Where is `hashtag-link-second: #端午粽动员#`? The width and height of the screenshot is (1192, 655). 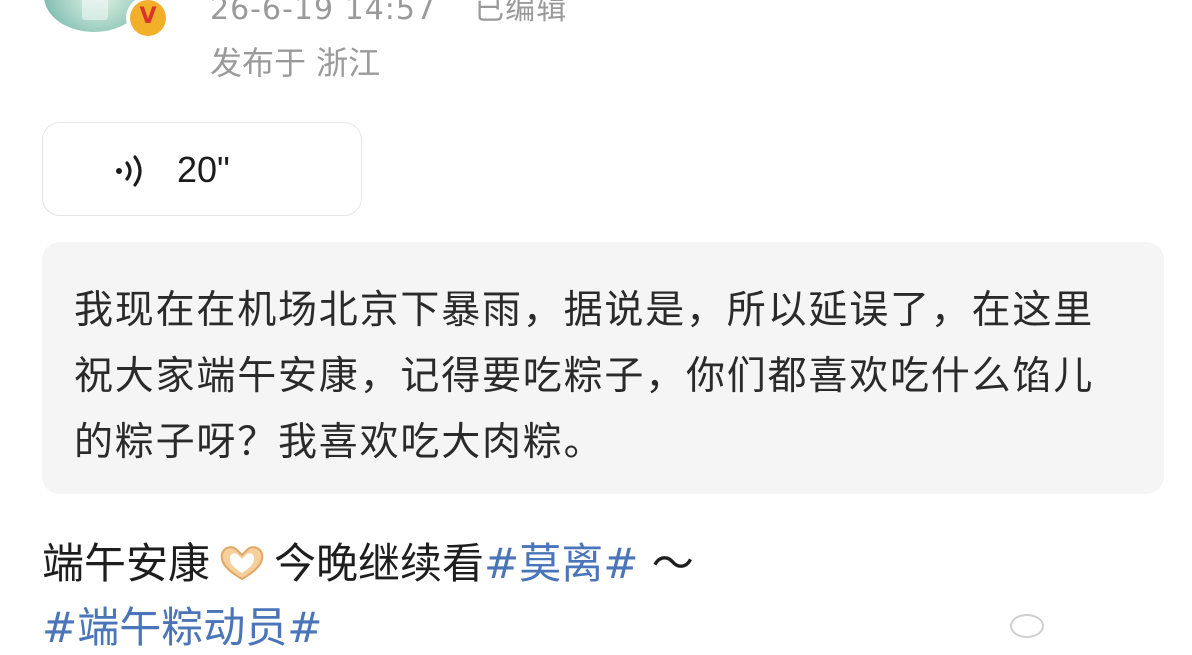
hashtag-link-second: #端午粽动员# is located at coordinates (182, 624).